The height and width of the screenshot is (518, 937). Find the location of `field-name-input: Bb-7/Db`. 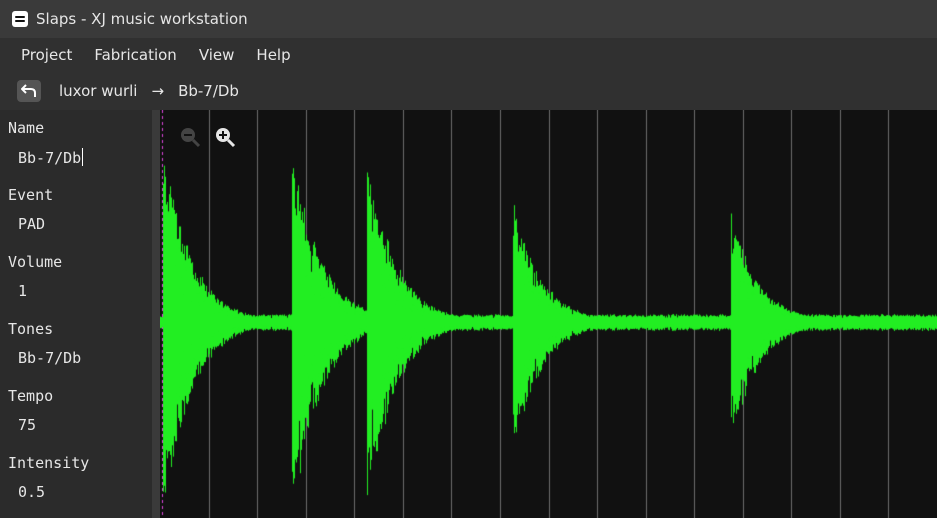

field-name-input: Bb-7/Db is located at coordinates (76, 152).